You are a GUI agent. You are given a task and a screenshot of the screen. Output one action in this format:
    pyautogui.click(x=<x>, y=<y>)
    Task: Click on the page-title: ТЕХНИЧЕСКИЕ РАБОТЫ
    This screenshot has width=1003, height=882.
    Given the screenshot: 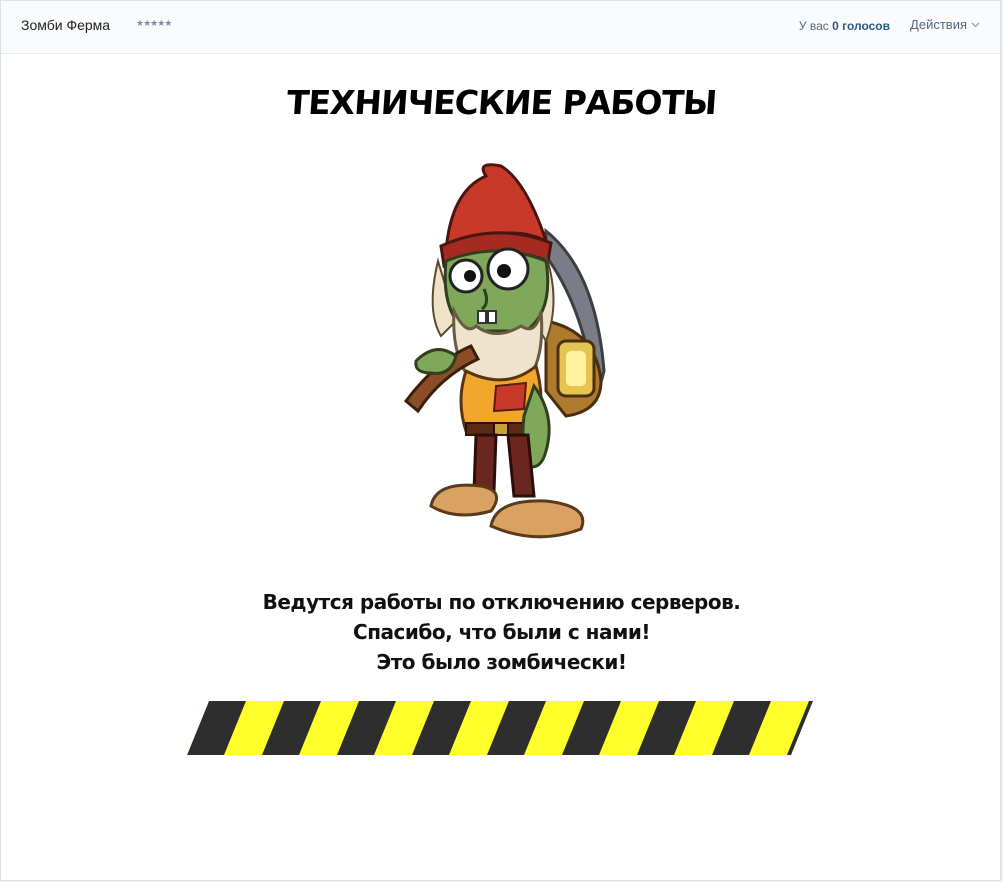 What is the action you would take?
    pyautogui.click(x=501, y=102)
    